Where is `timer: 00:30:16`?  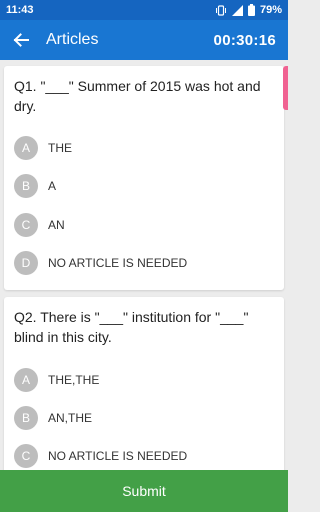 timer: 00:30:16 is located at coordinates (244, 40).